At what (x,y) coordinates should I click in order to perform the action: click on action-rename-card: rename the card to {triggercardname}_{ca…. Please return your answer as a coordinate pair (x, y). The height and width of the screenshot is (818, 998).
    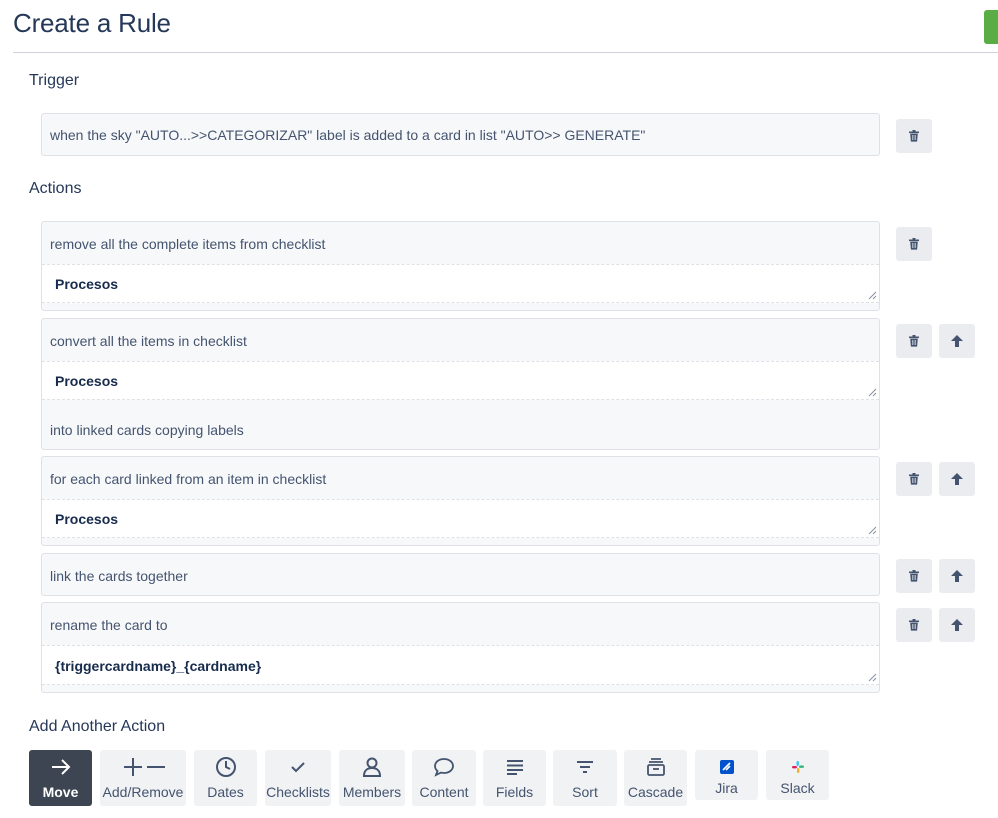
    Looking at the image, I should click on (460, 647).